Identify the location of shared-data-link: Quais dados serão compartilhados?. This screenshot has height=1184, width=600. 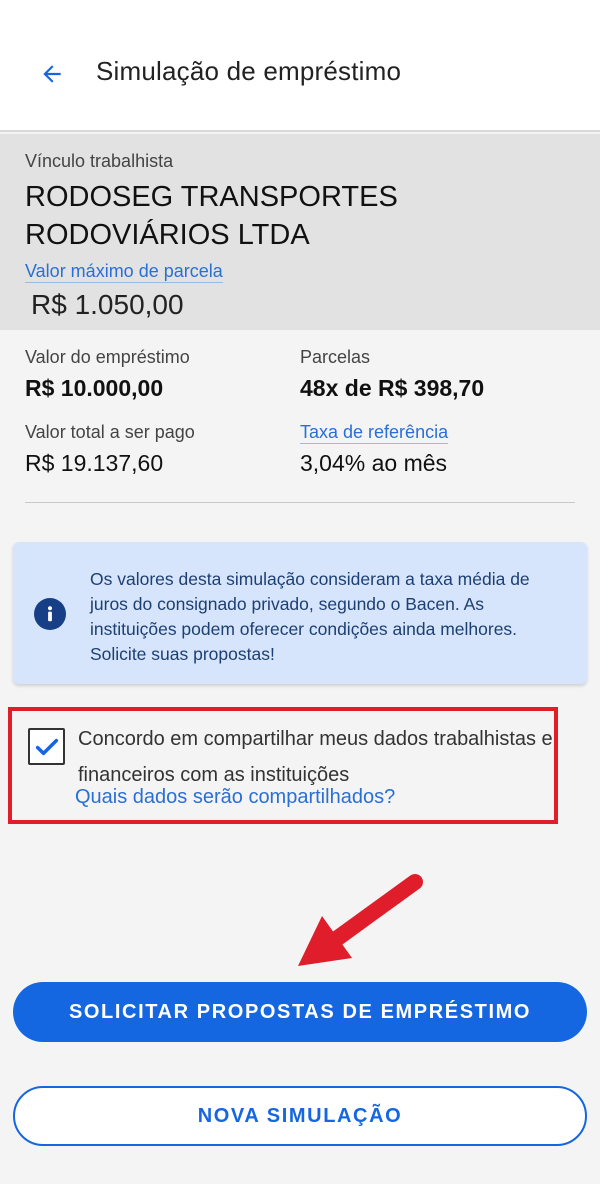
(235, 797).